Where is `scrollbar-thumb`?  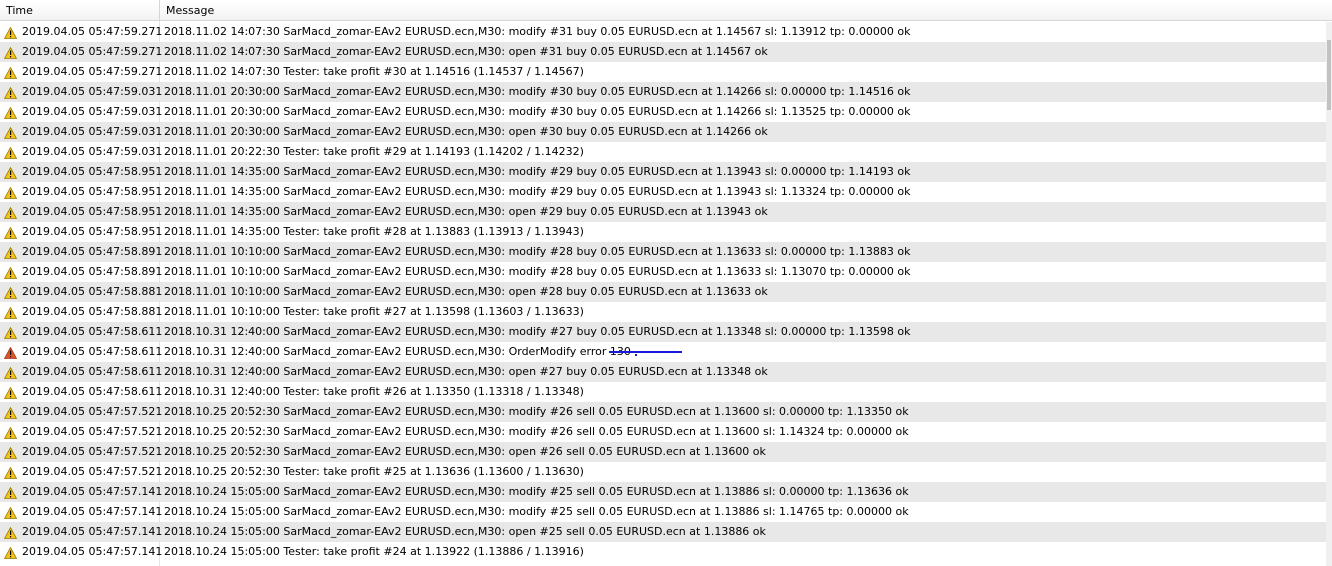 scrollbar-thumb is located at coordinates (1329, 75).